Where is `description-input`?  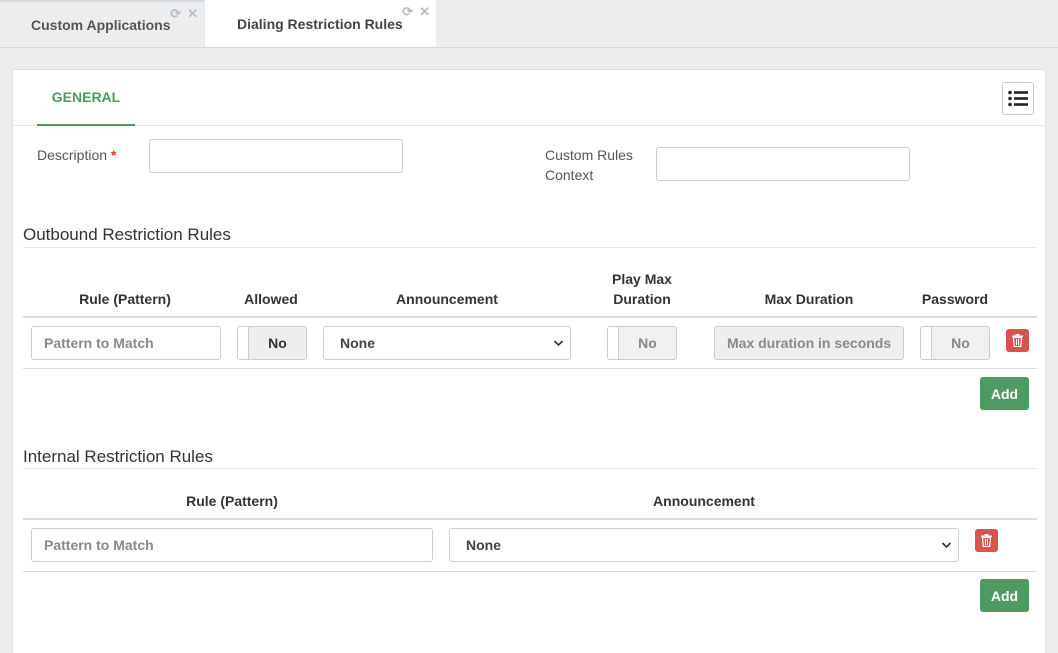 description-input is located at coordinates (276, 156).